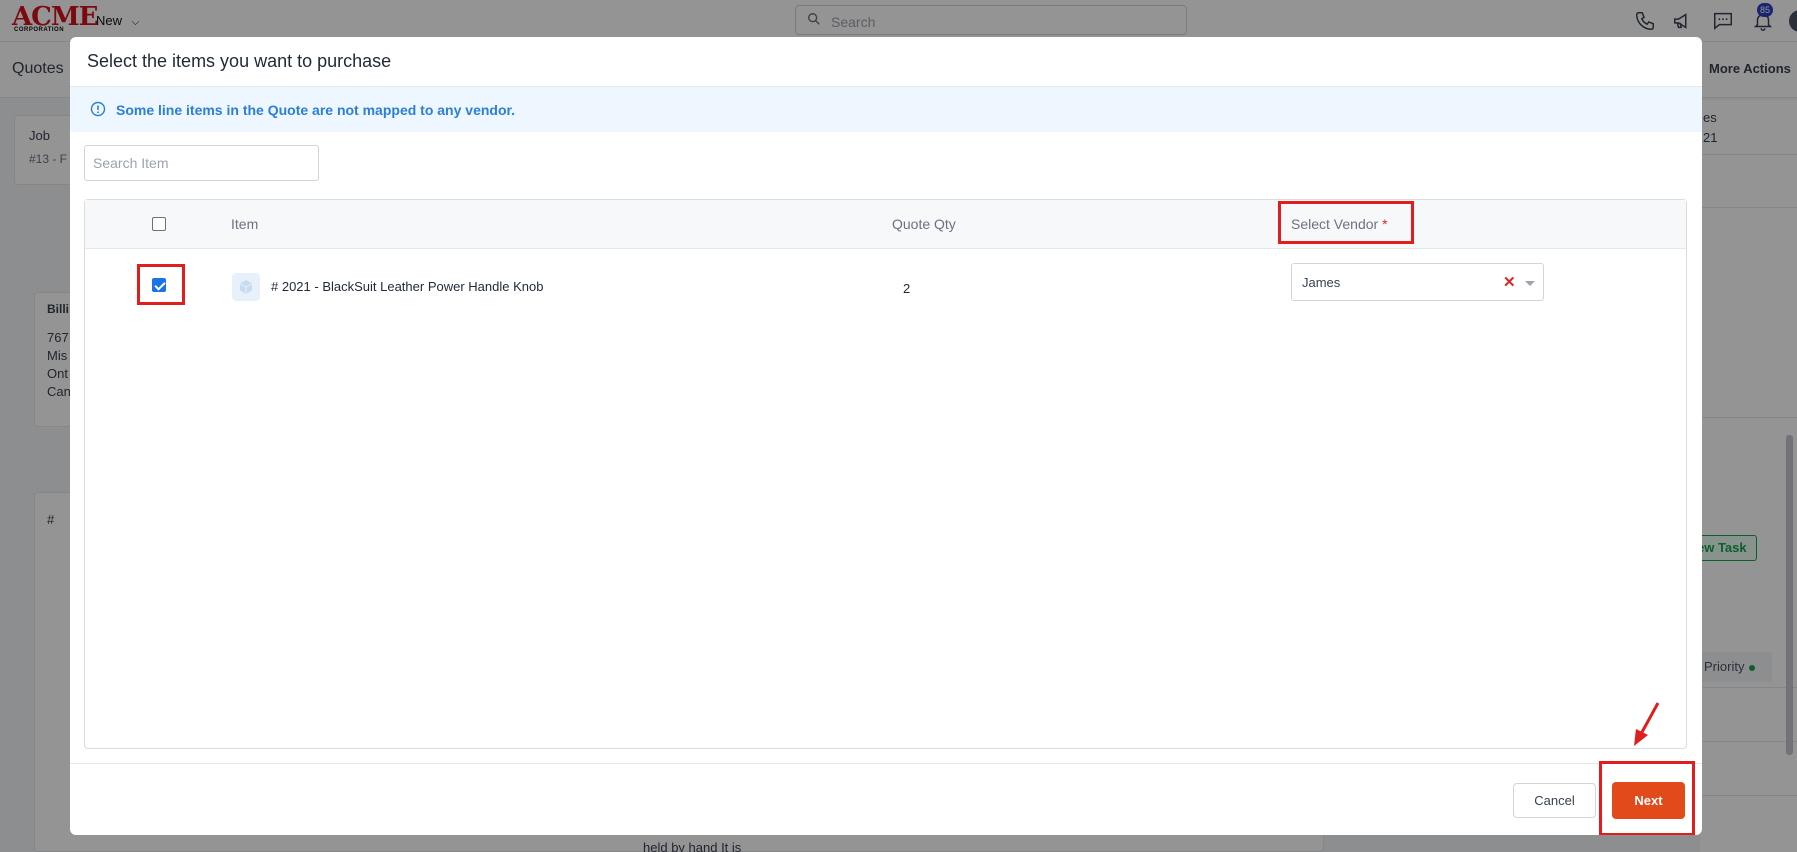  I want to click on annotation-arrow-icon, so click(1647, 724).